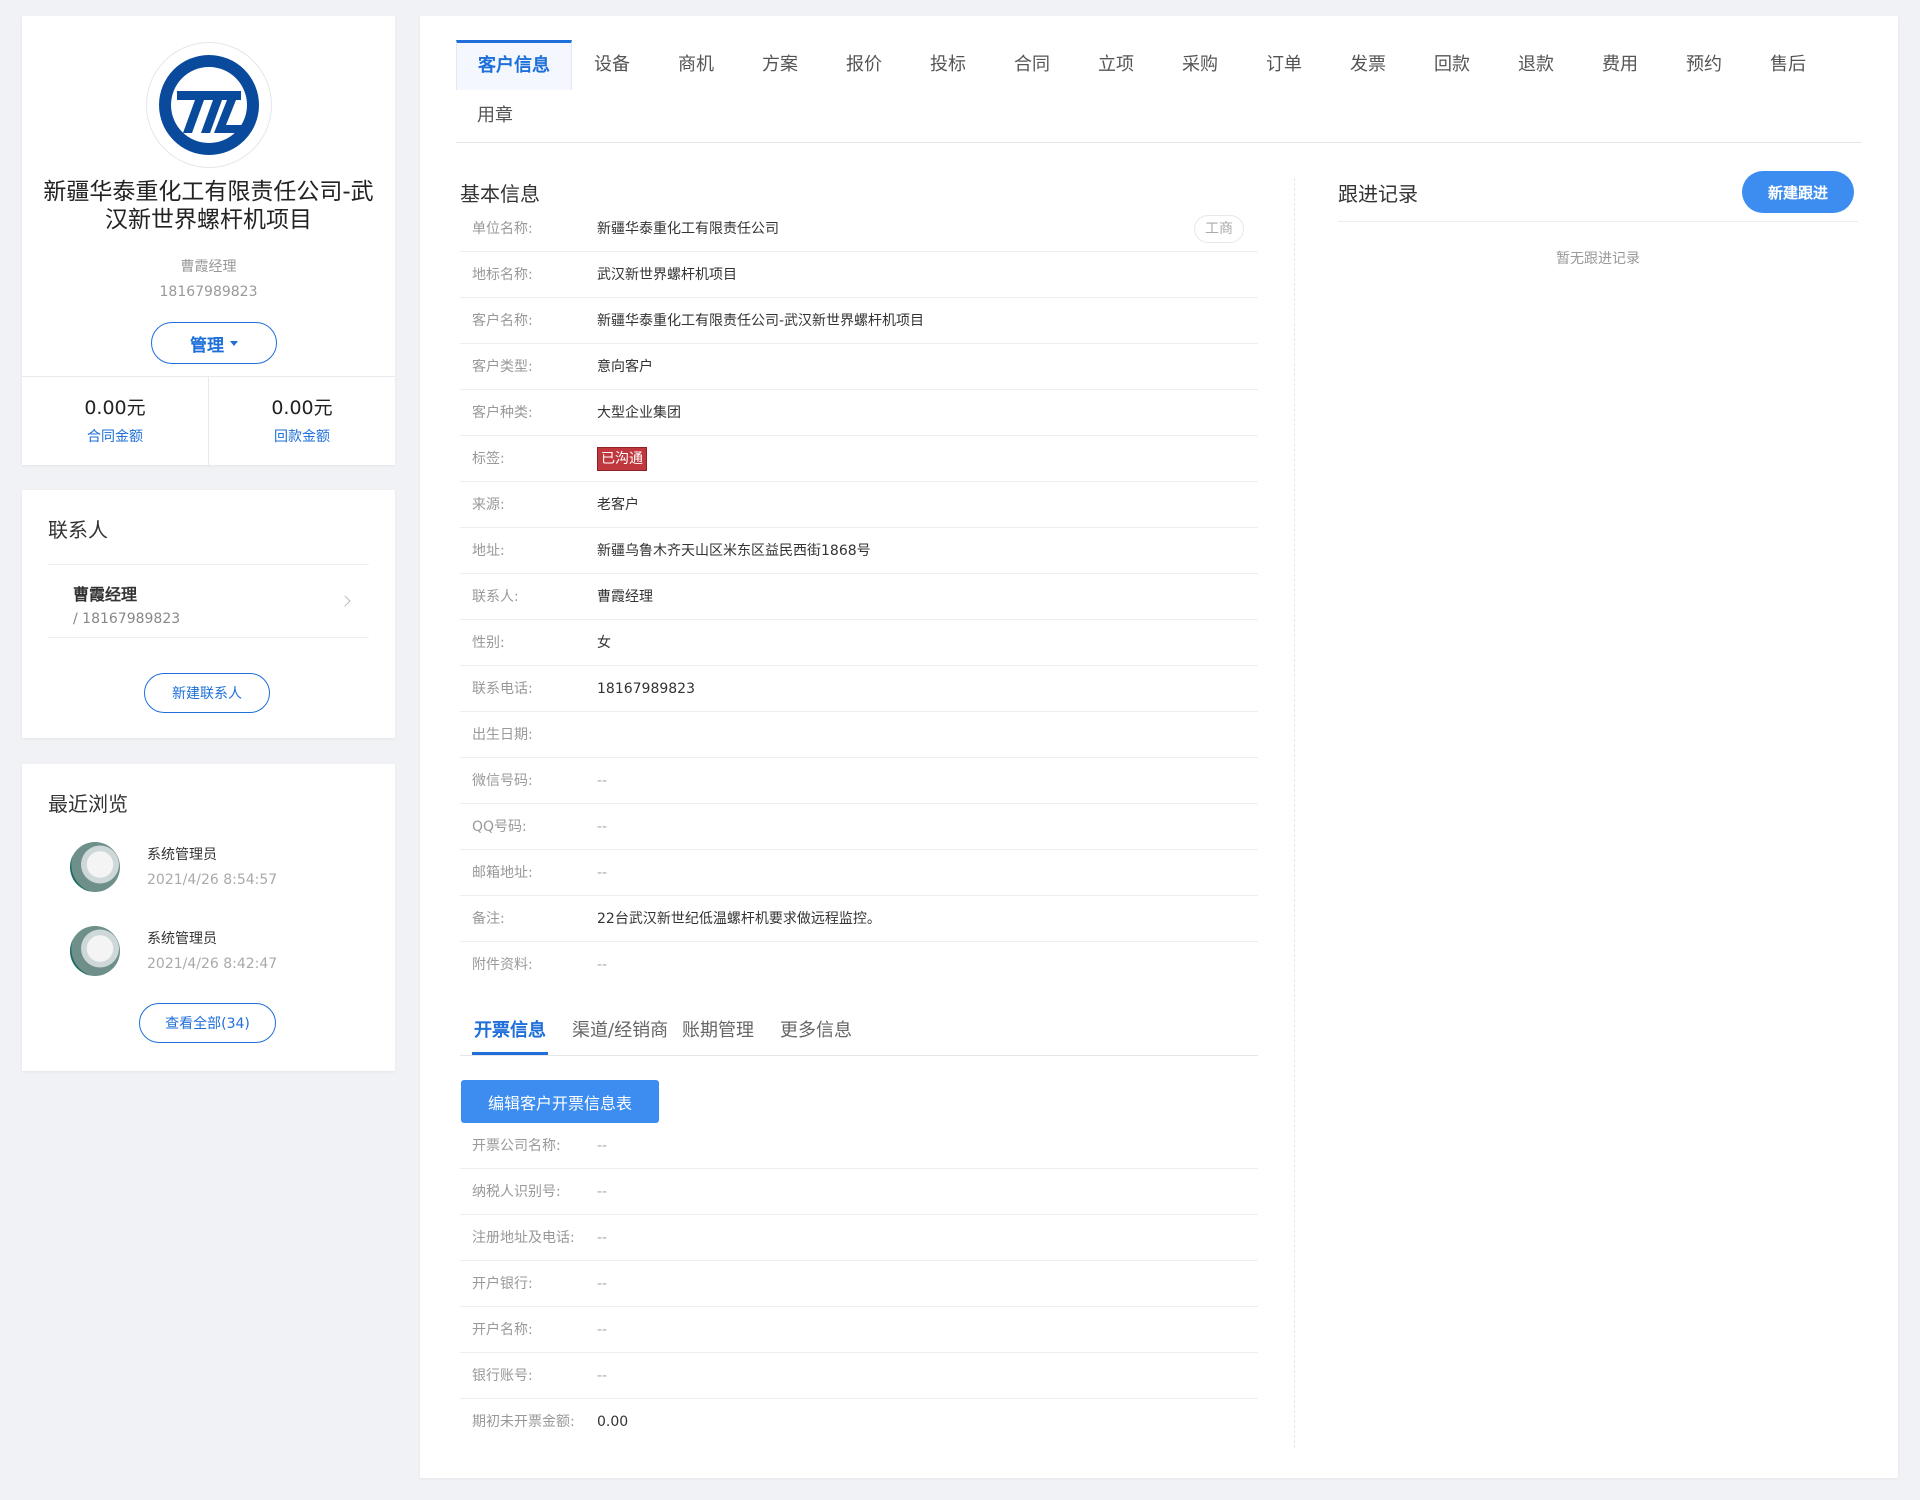  What do you see at coordinates (208, 267) in the screenshot?
I see `profile-contact-name: 曹霞经理` at bounding box center [208, 267].